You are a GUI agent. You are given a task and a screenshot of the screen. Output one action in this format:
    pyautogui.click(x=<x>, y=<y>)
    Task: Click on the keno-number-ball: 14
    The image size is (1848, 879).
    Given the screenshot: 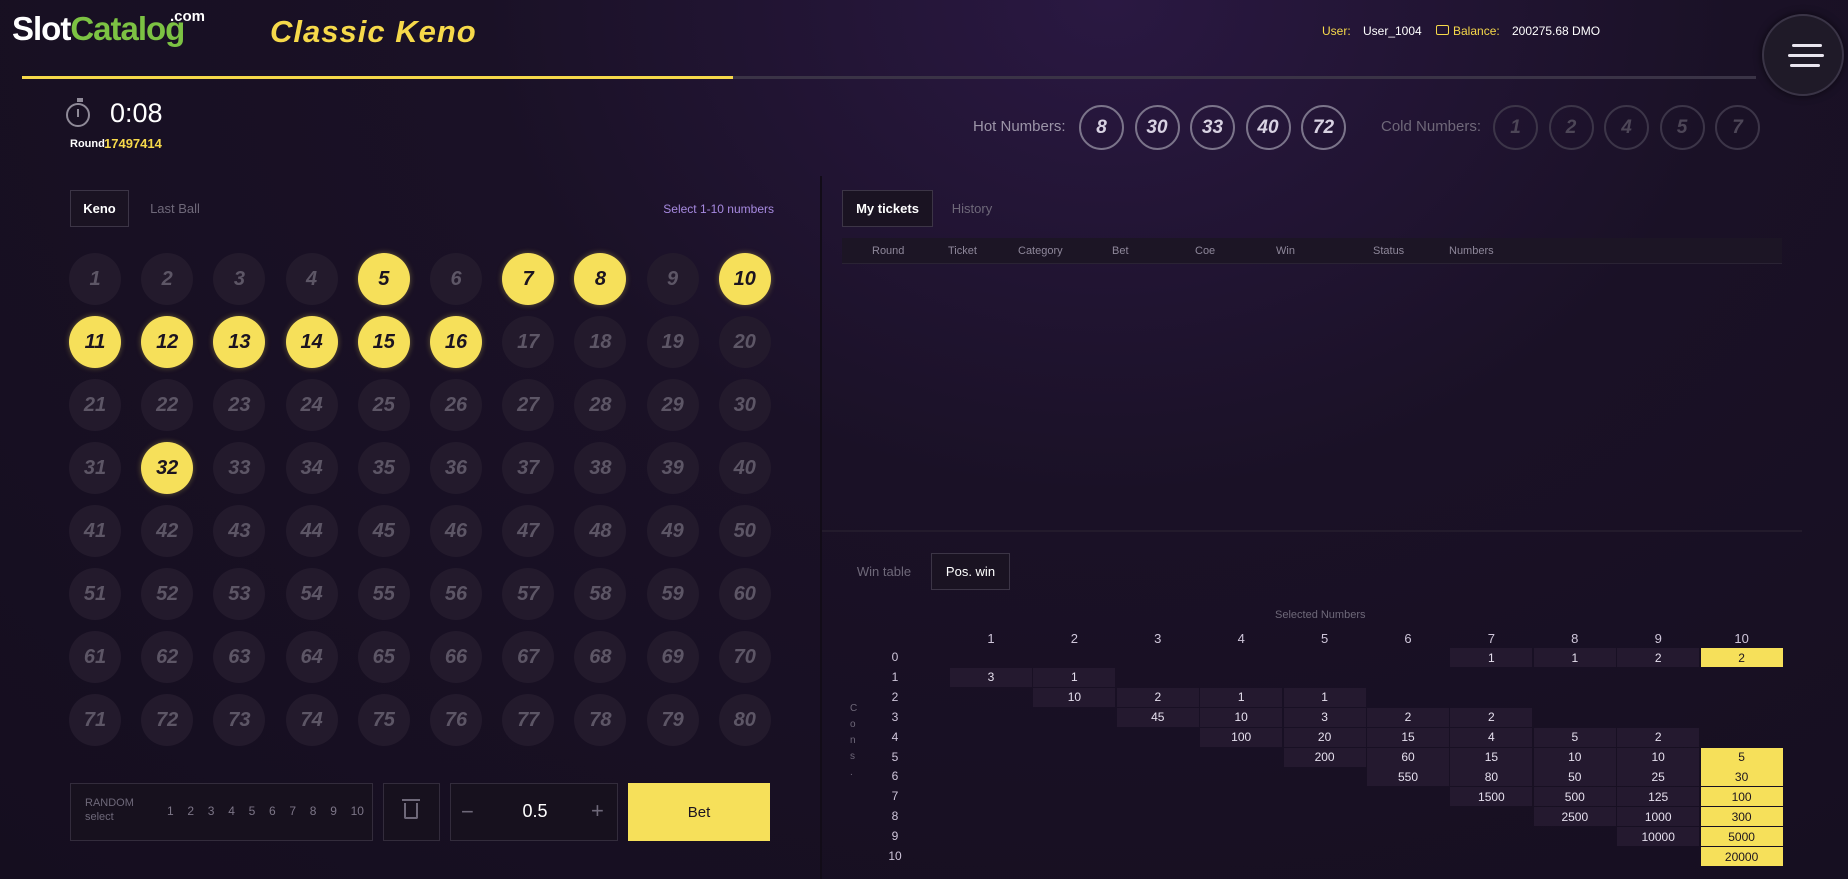 What is the action you would take?
    pyautogui.click(x=311, y=342)
    